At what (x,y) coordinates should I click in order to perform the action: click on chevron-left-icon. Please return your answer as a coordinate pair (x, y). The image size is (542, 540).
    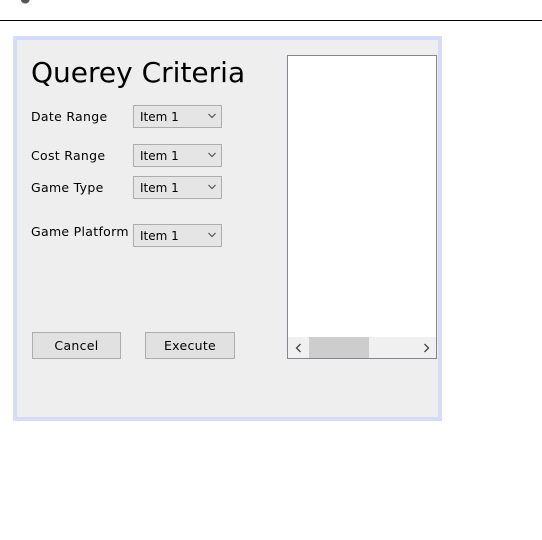
    Looking at the image, I should click on (298, 347).